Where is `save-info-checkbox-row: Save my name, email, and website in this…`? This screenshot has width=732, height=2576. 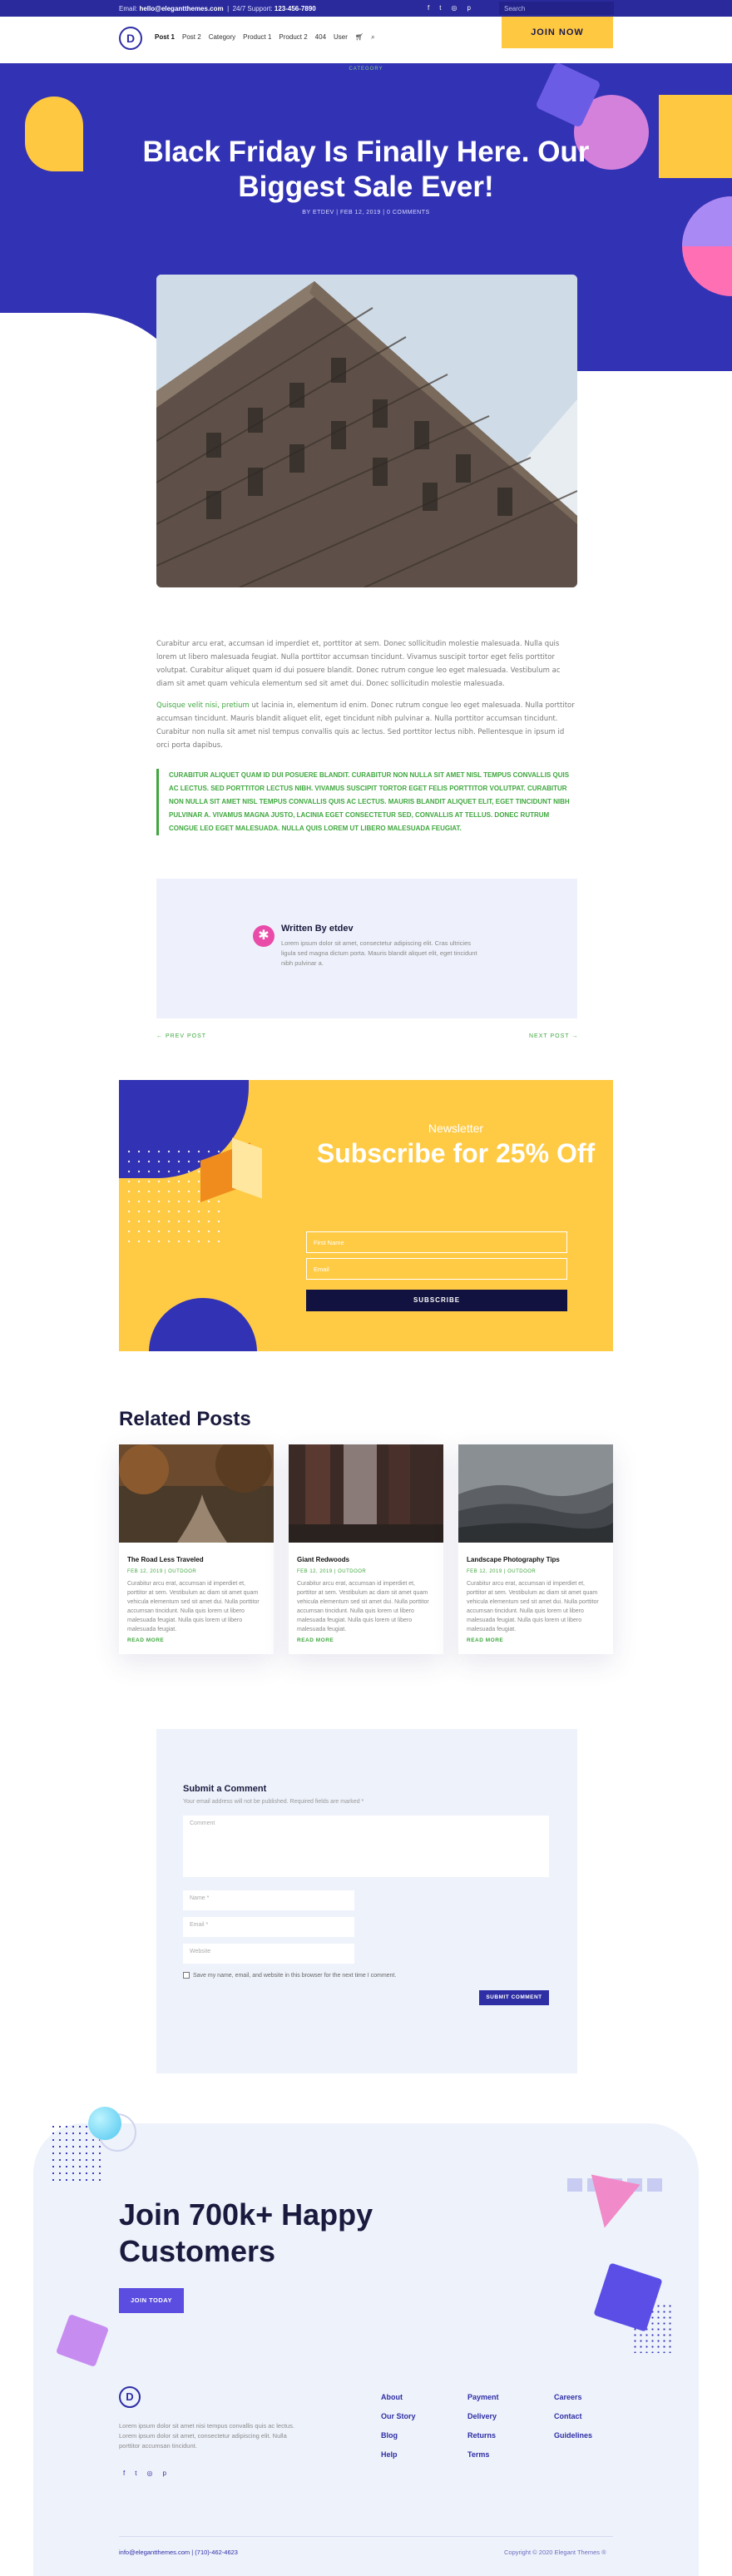 save-info-checkbox-row: Save my name, email, and website in this… is located at coordinates (289, 1975).